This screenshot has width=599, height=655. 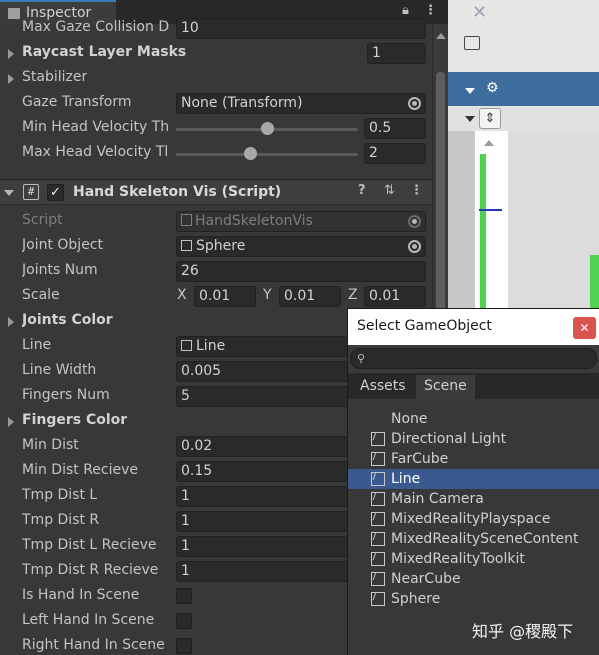 I want to click on scene-top-area: ✕, so click(x=523, y=36).